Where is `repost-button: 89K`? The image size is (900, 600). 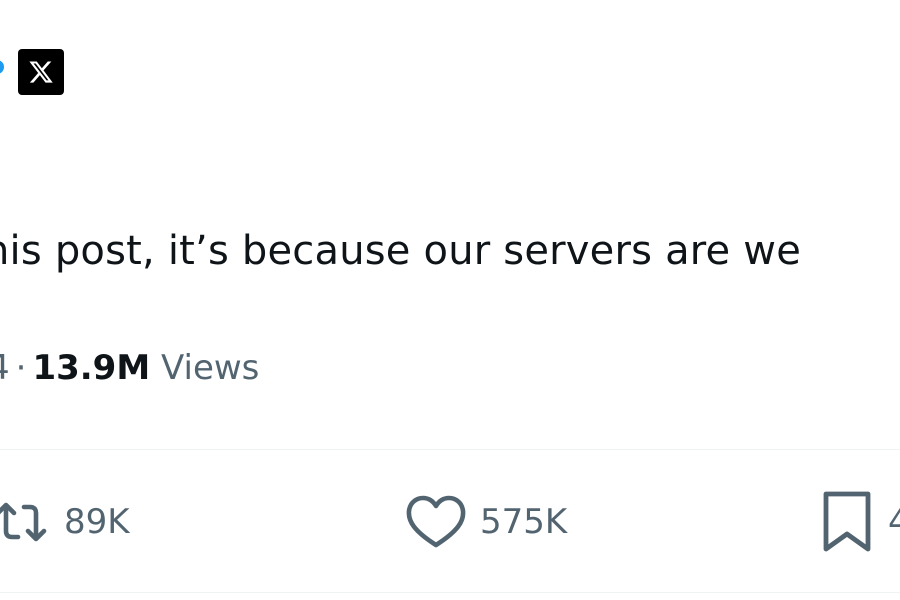 repost-button: 89K is located at coordinates (65, 522).